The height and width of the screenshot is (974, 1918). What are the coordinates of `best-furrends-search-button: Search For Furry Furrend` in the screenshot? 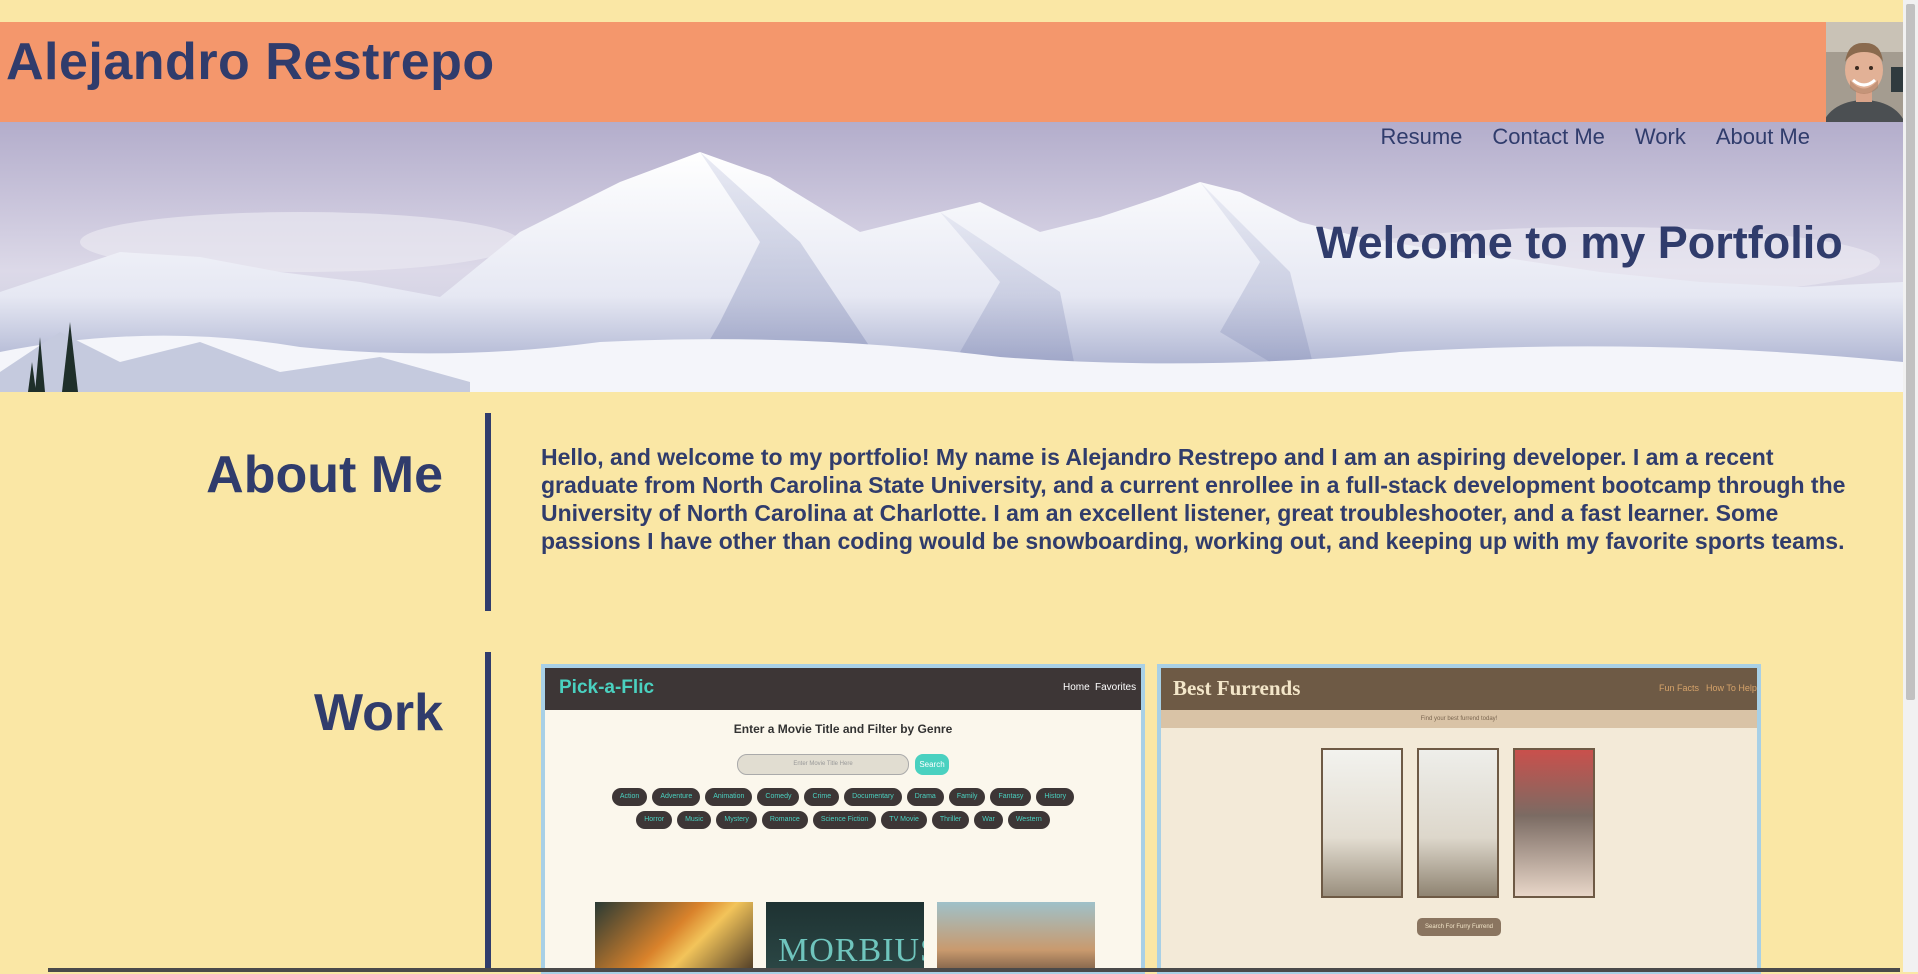 It's located at (1459, 927).